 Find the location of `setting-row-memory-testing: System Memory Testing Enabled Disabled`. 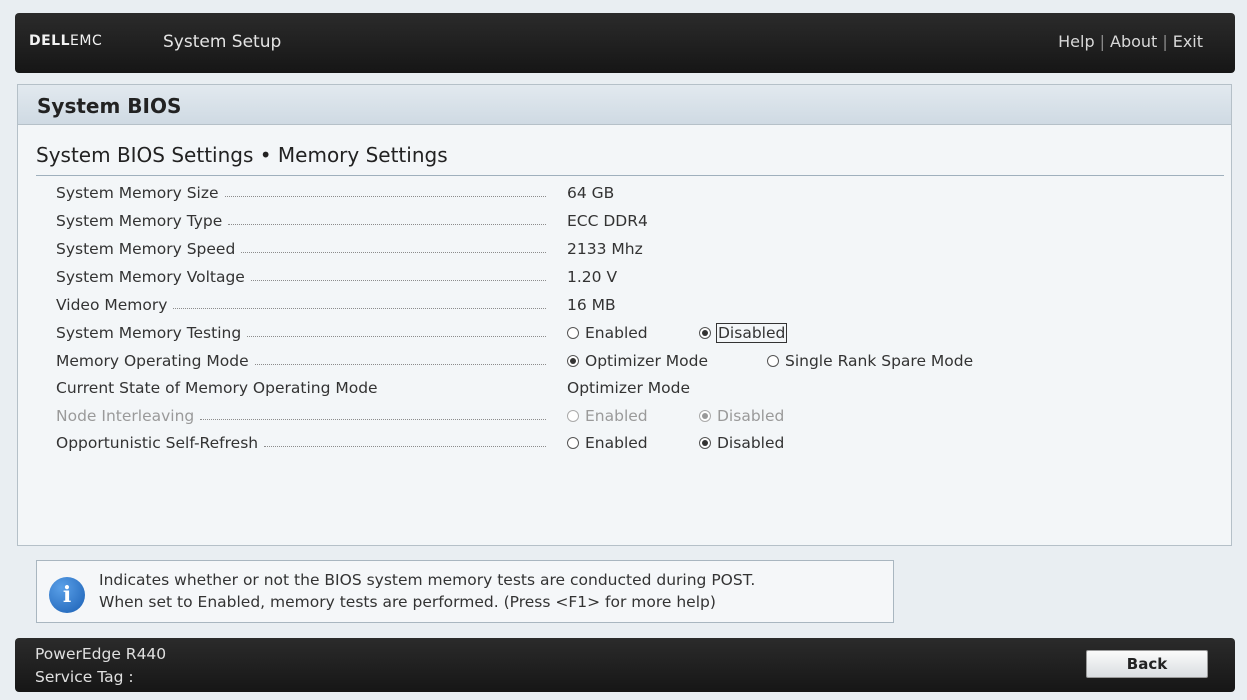

setting-row-memory-testing: System Memory Testing Enabled Disabled is located at coordinates (631, 335).